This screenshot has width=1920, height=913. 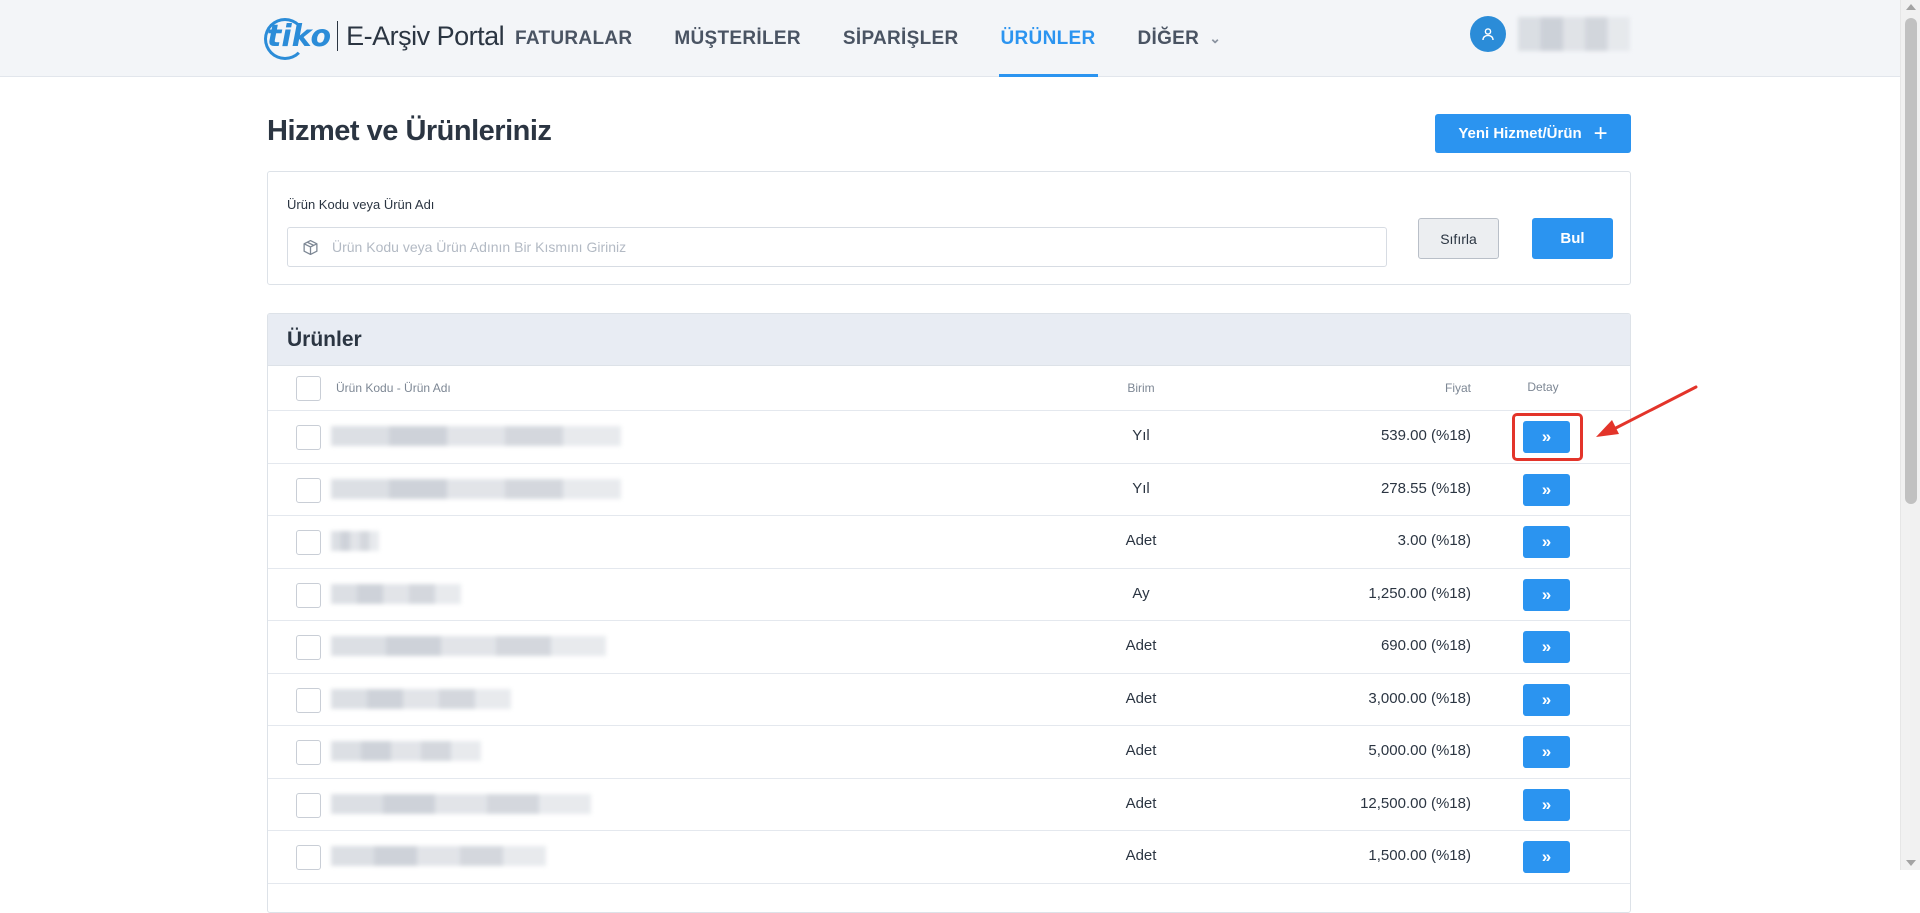 What do you see at coordinates (949, 388) in the screenshot?
I see `table-header-row: Ürün Kodu - Ürün Adı Birim Fiyat Detay` at bounding box center [949, 388].